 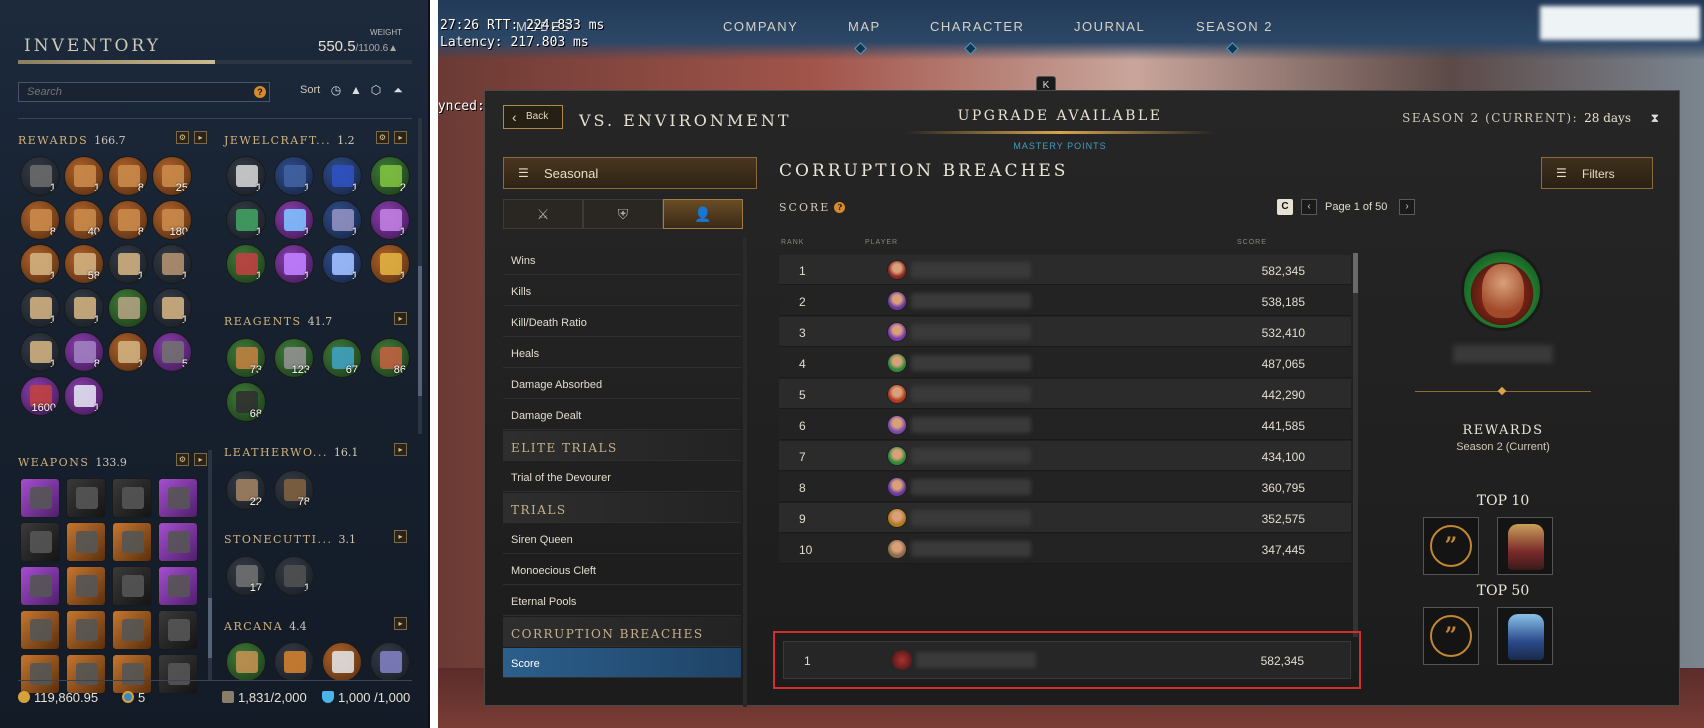 I want to click on my-rank-row: 1 582,345, so click(x=1067, y=660).